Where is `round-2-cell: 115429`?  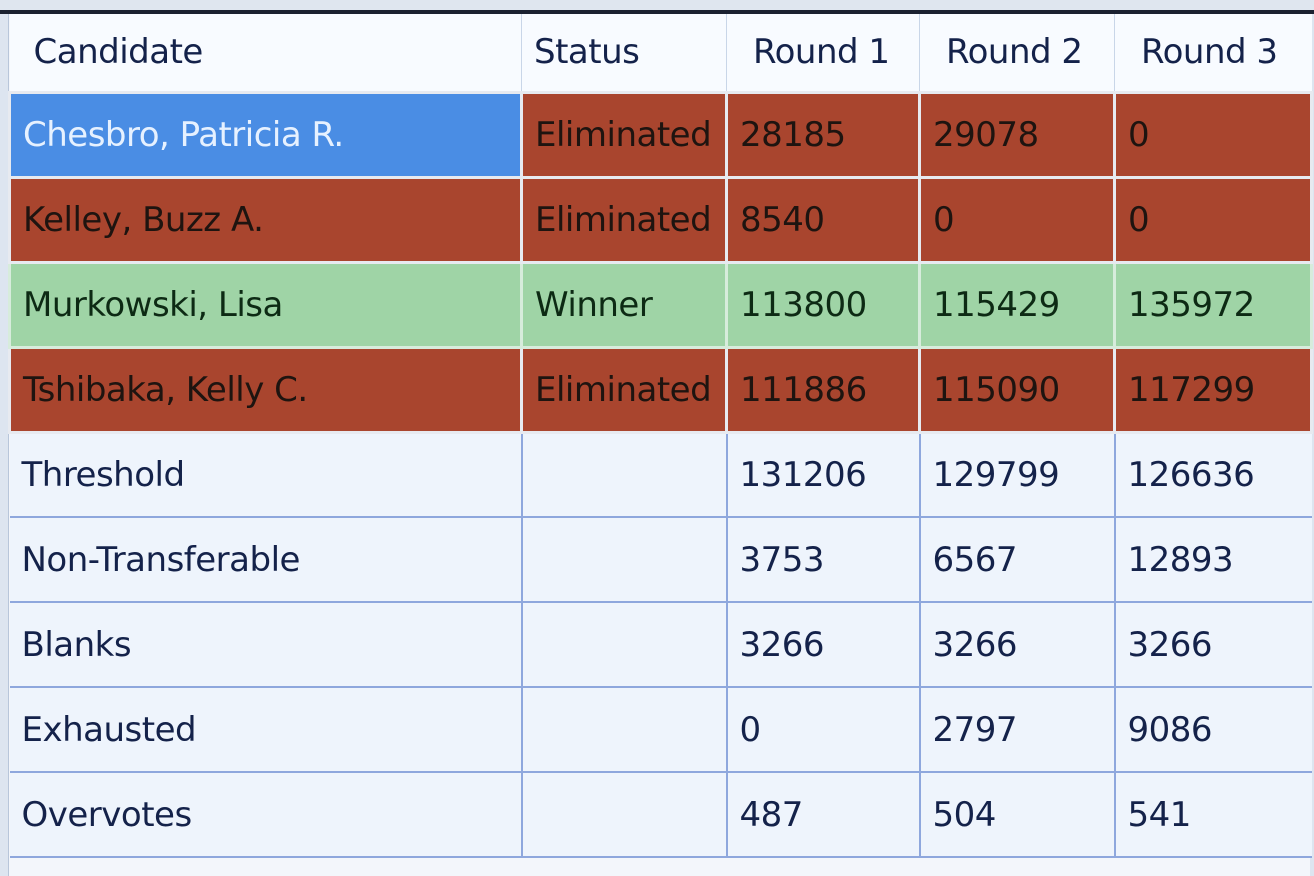 round-2-cell: 115429 is located at coordinates (1017, 304).